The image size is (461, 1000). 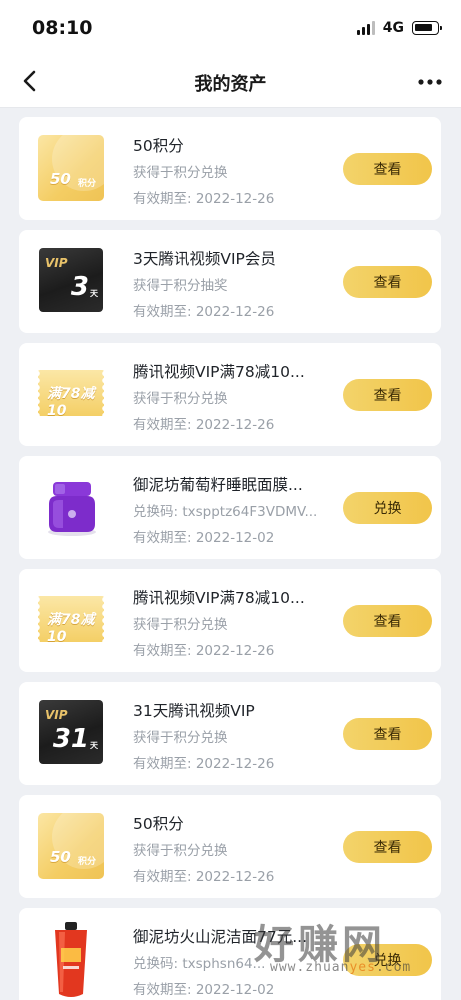 I want to click on asset-title: 31天腾讯视频VIP, so click(x=194, y=711).